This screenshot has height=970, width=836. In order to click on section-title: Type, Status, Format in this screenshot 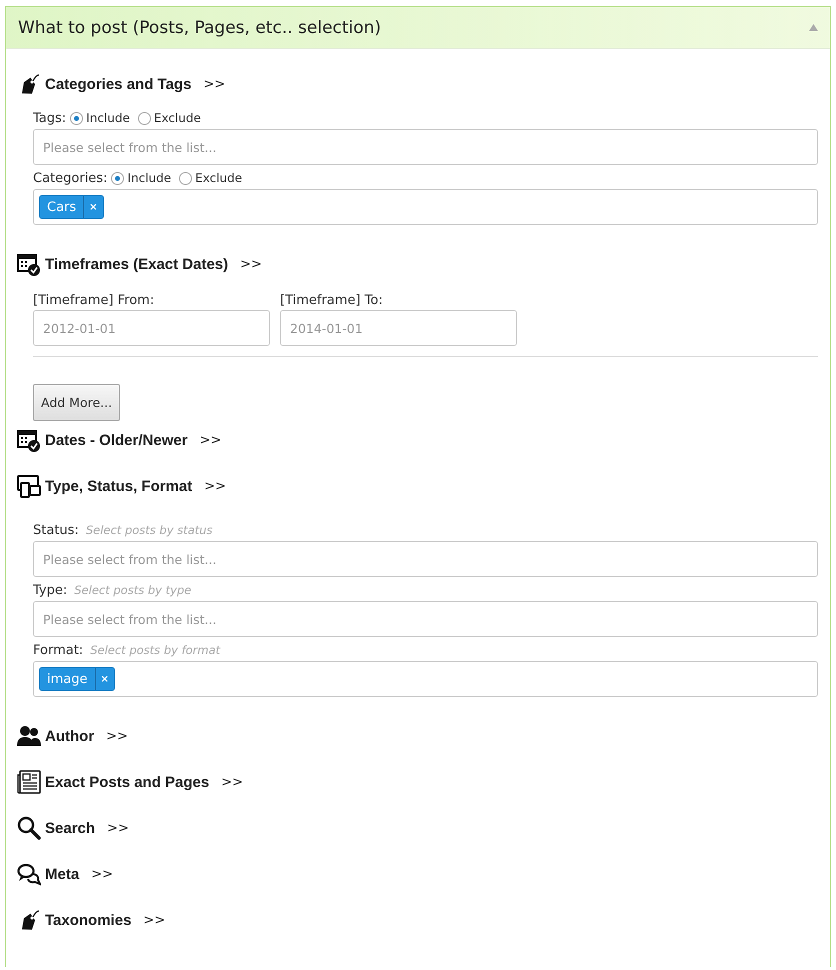, I will do `click(118, 486)`.